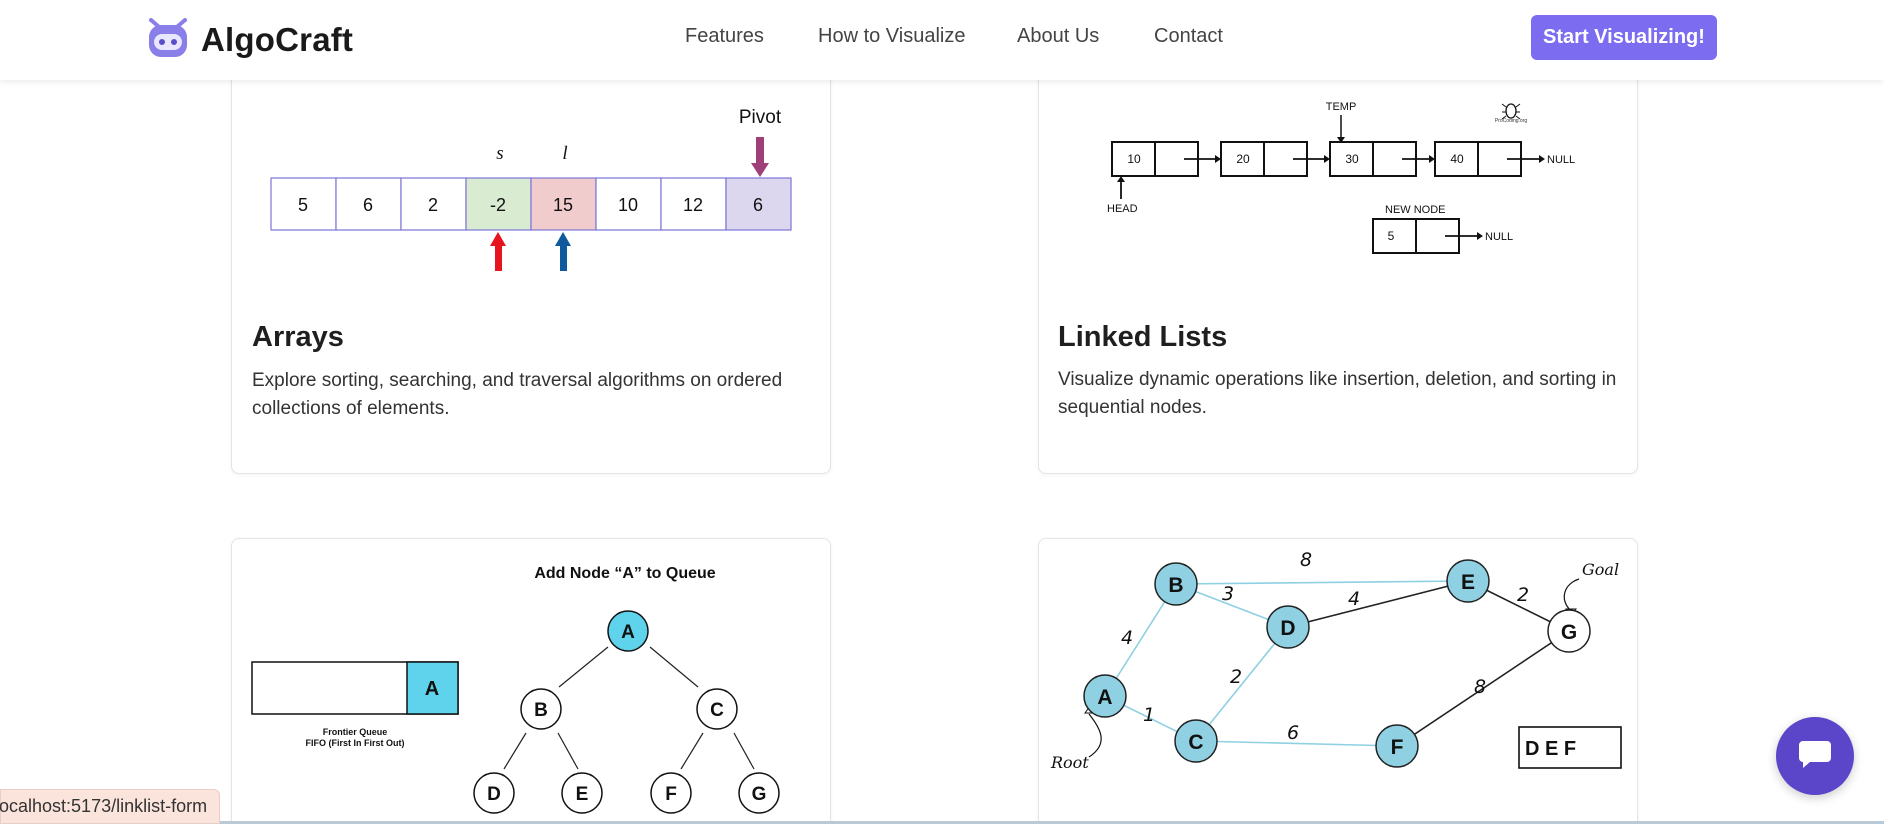  I want to click on node-value: 10, so click(1134, 159).